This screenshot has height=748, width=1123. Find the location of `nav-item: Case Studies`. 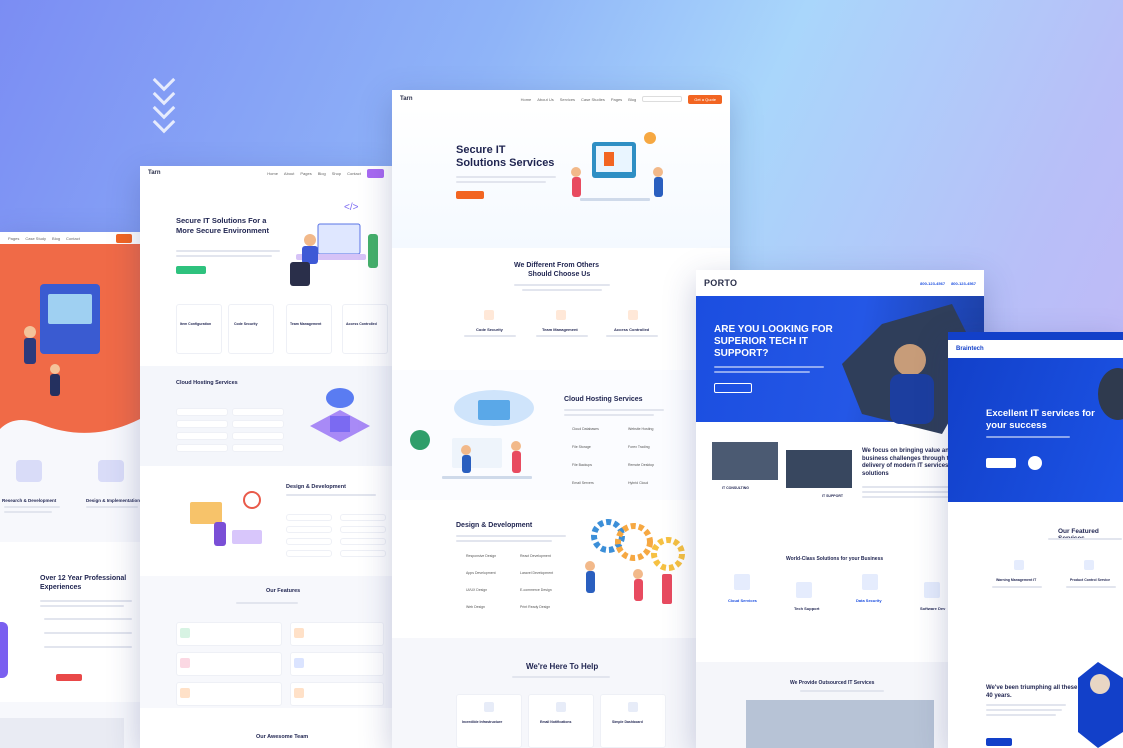

nav-item: Case Studies is located at coordinates (593, 99).